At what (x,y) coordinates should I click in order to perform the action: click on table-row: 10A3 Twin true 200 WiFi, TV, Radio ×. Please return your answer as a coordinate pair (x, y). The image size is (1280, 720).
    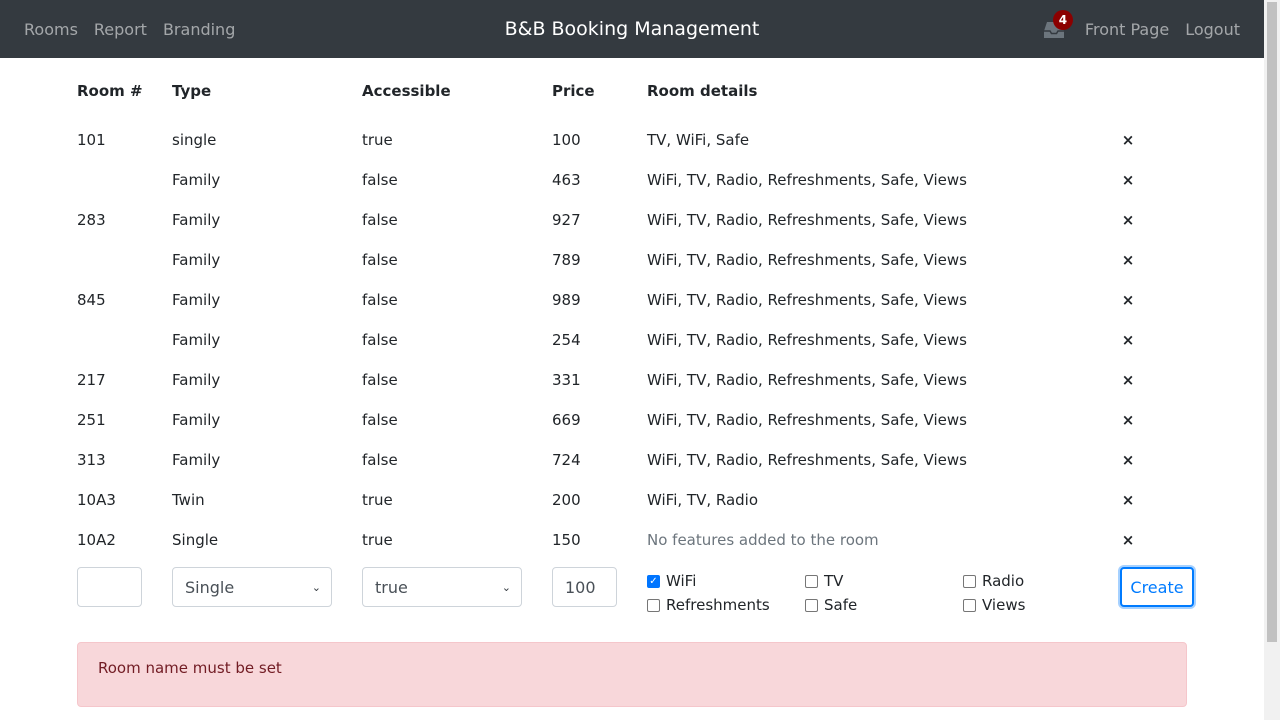
    Looking at the image, I should click on (632, 500).